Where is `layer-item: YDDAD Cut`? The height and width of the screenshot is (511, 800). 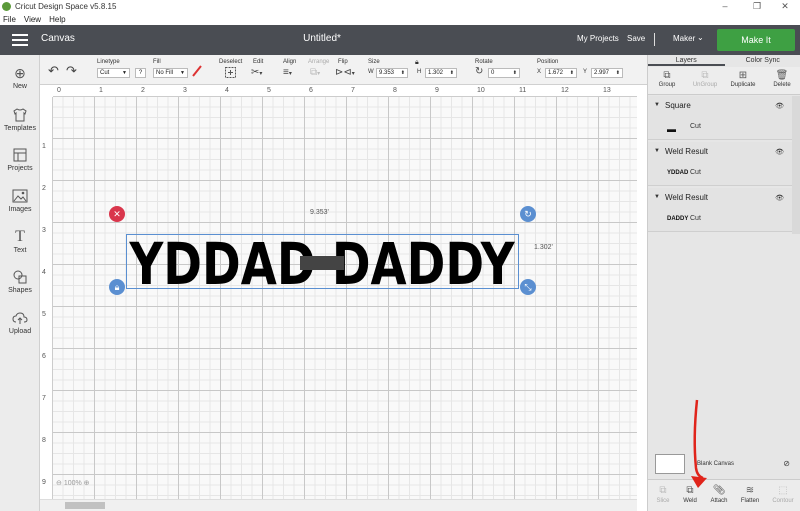
layer-item: YDDAD Cut is located at coordinates (720, 174).